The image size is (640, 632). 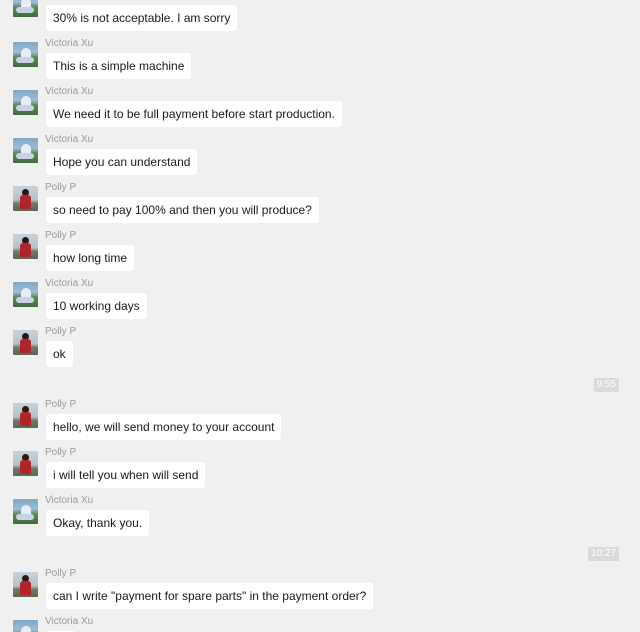 I want to click on message-bubble: This is a simple machine, so click(x=119, y=66).